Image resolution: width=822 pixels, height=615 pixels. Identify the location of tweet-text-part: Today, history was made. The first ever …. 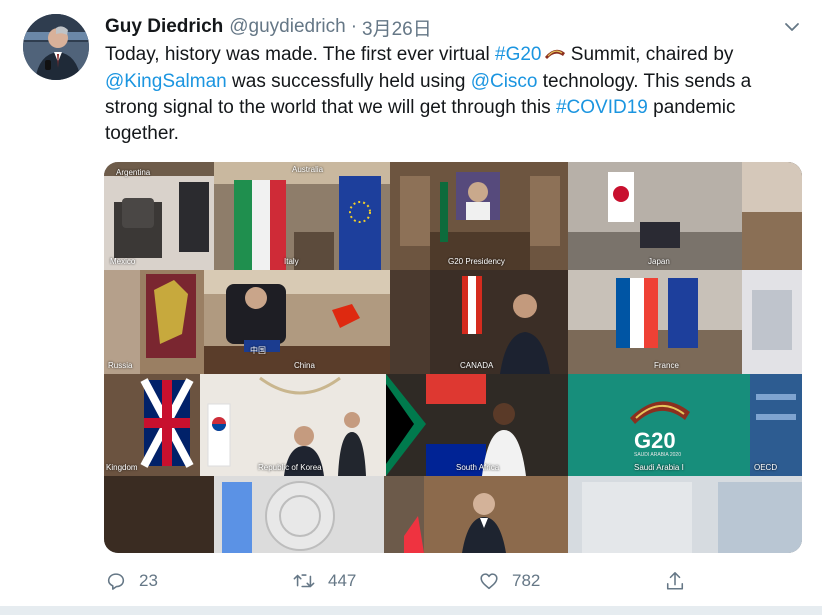
(300, 54).